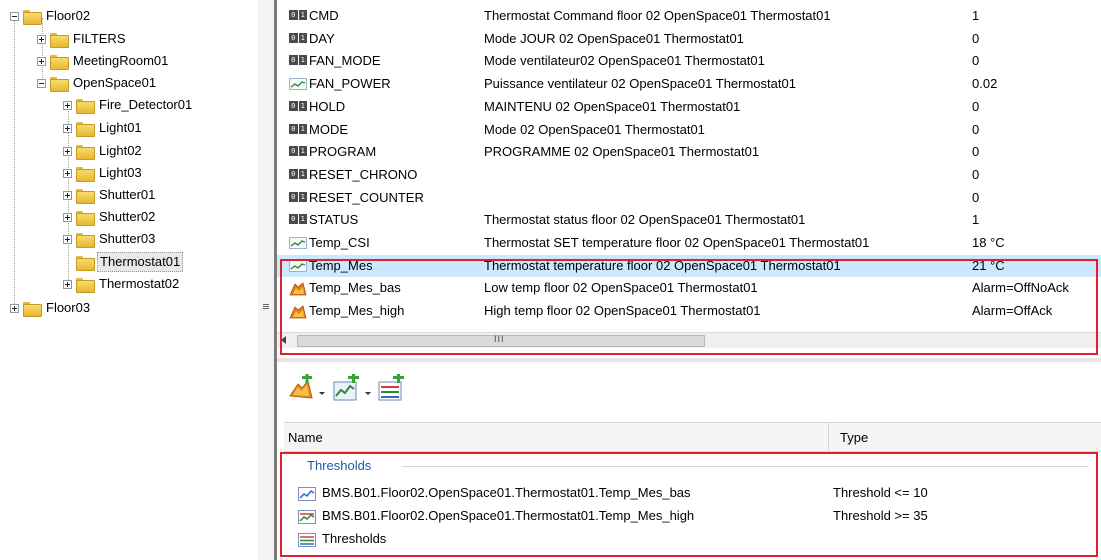 This screenshot has width=1101, height=560. What do you see at coordinates (127, 194) in the screenshot?
I see `tree-item-label: Shutter01` at bounding box center [127, 194].